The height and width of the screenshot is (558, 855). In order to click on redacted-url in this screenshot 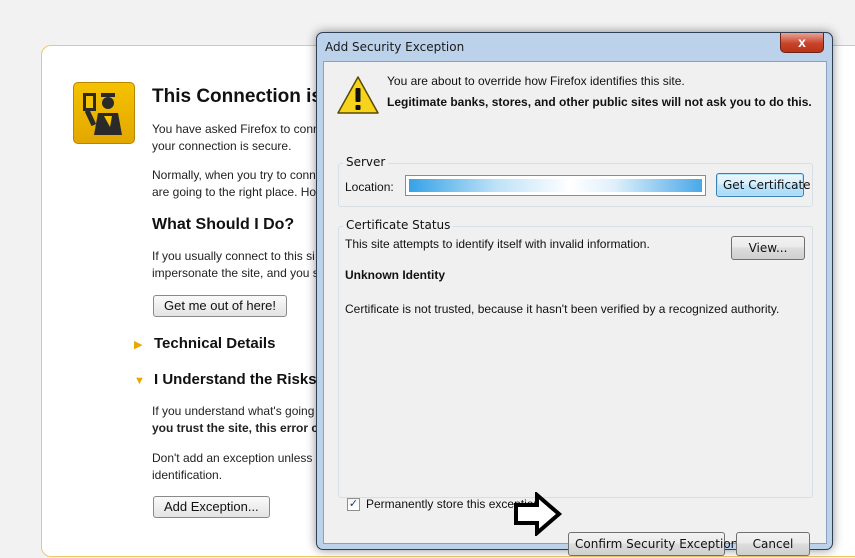, I will do `click(555, 185)`.